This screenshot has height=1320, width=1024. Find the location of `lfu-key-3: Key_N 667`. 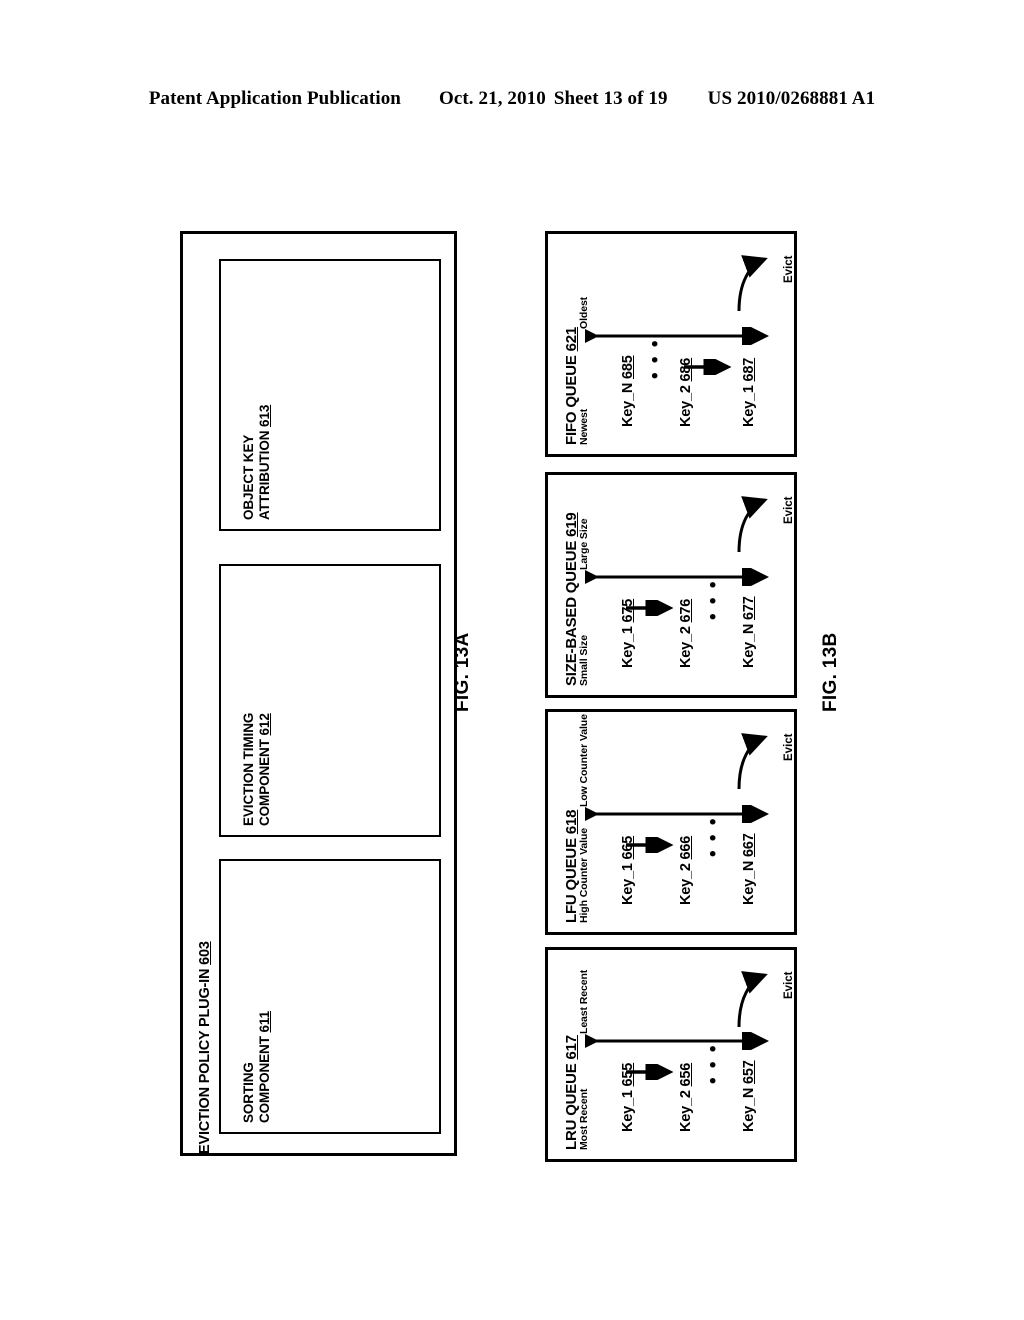

lfu-key-3: Key_N 667 is located at coordinates (749, 869).